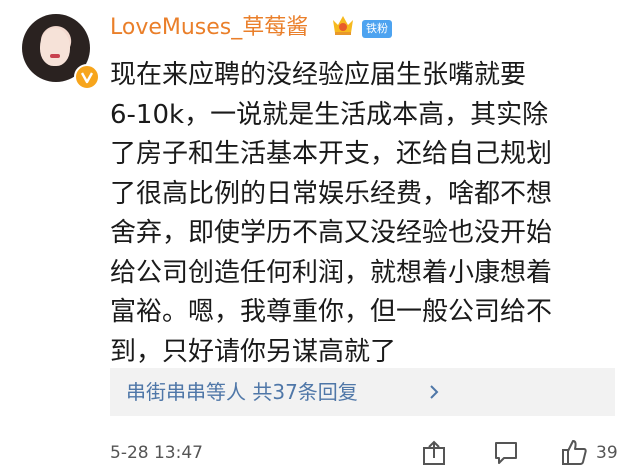  What do you see at coordinates (156, 453) in the screenshot?
I see `timestamp: 5-28 13:47` at bounding box center [156, 453].